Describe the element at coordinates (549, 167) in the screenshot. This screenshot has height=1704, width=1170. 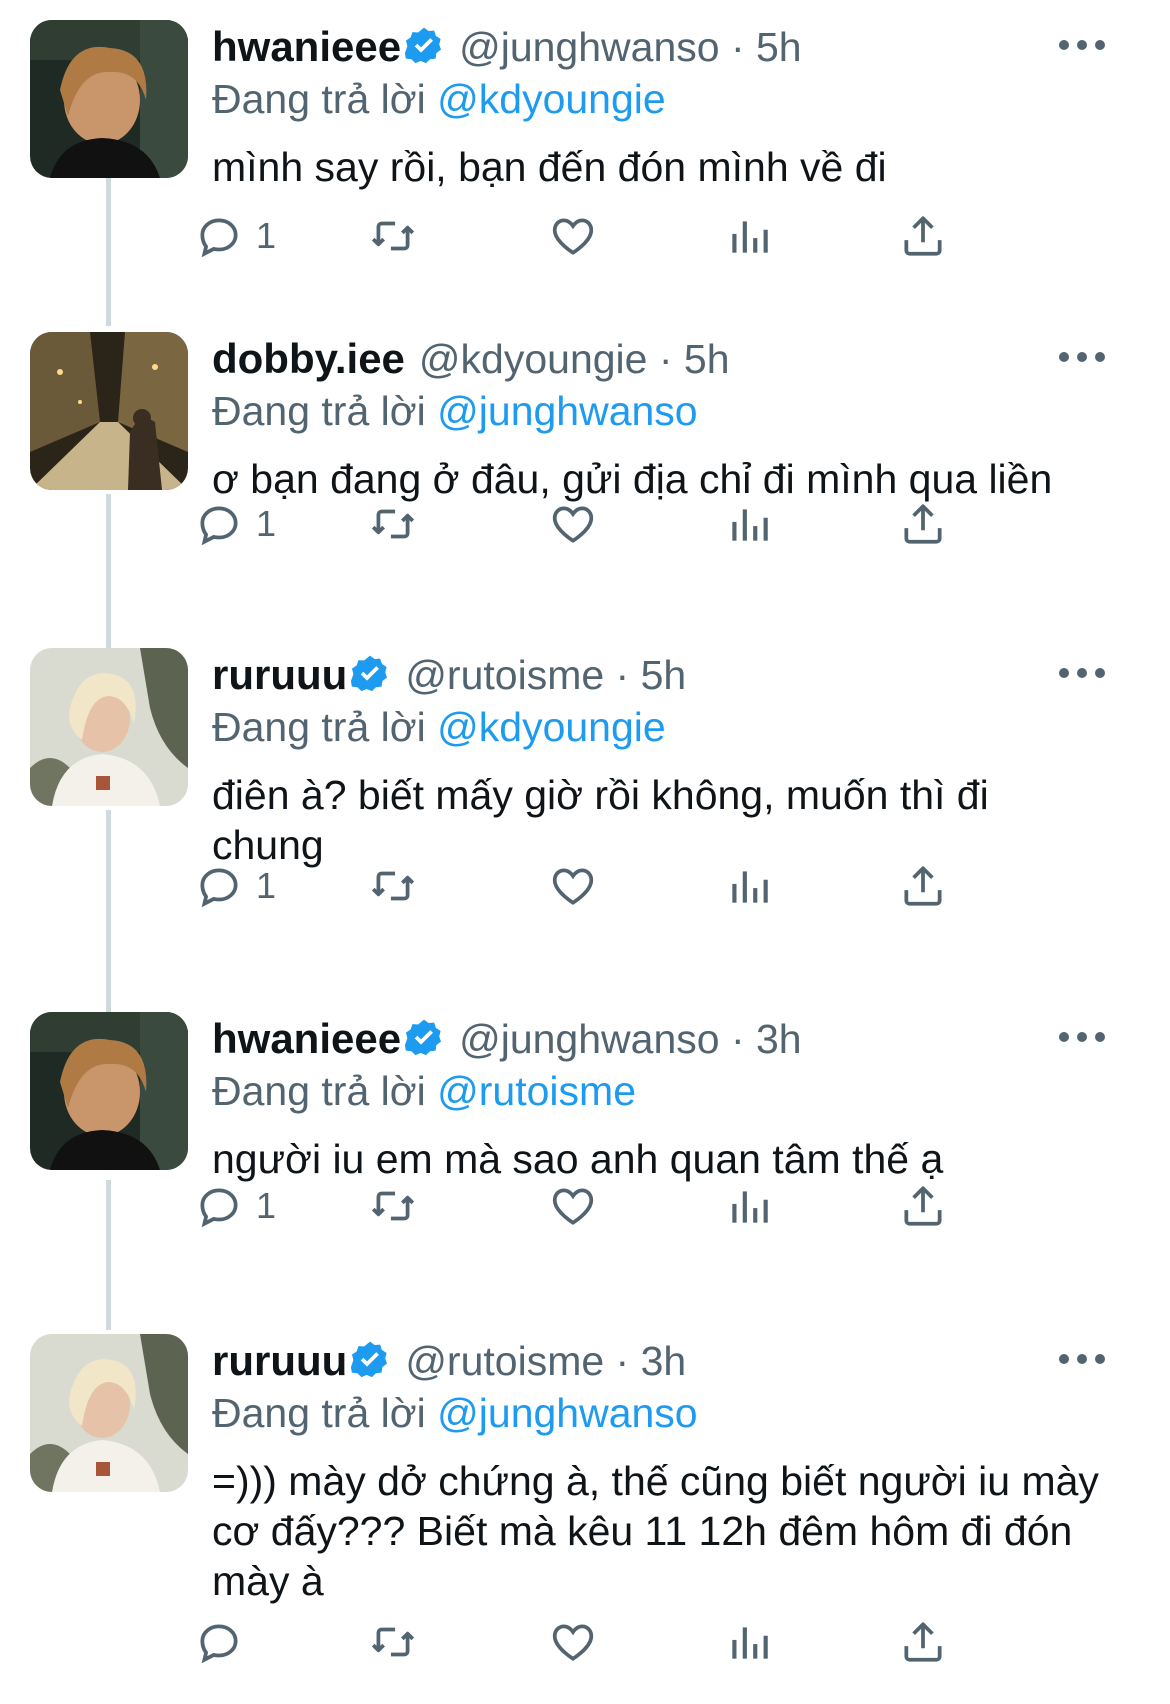
I see `tweet-text: mình say rồi, bạn đến đón mình về đi` at that location.